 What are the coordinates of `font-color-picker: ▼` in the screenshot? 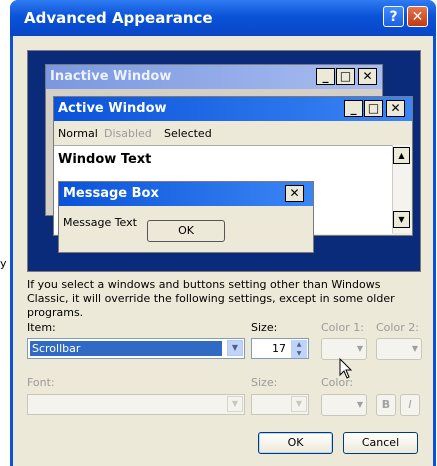 It's located at (344, 405).